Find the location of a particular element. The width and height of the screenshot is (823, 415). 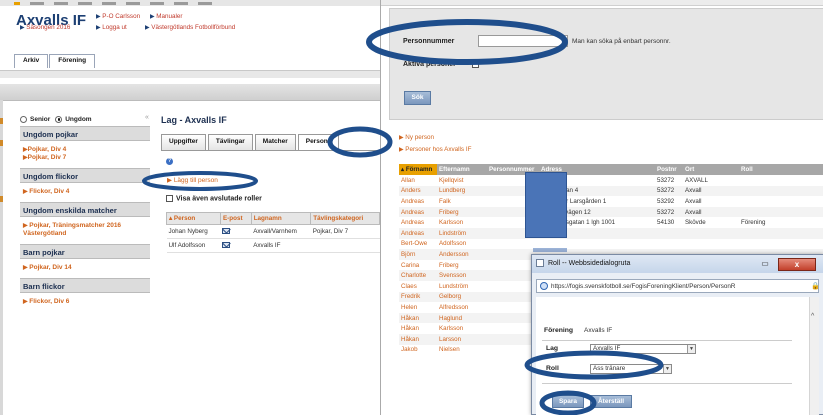

sidebar-section-barn-pojkar: Barn pojkar is located at coordinates (85, 251).